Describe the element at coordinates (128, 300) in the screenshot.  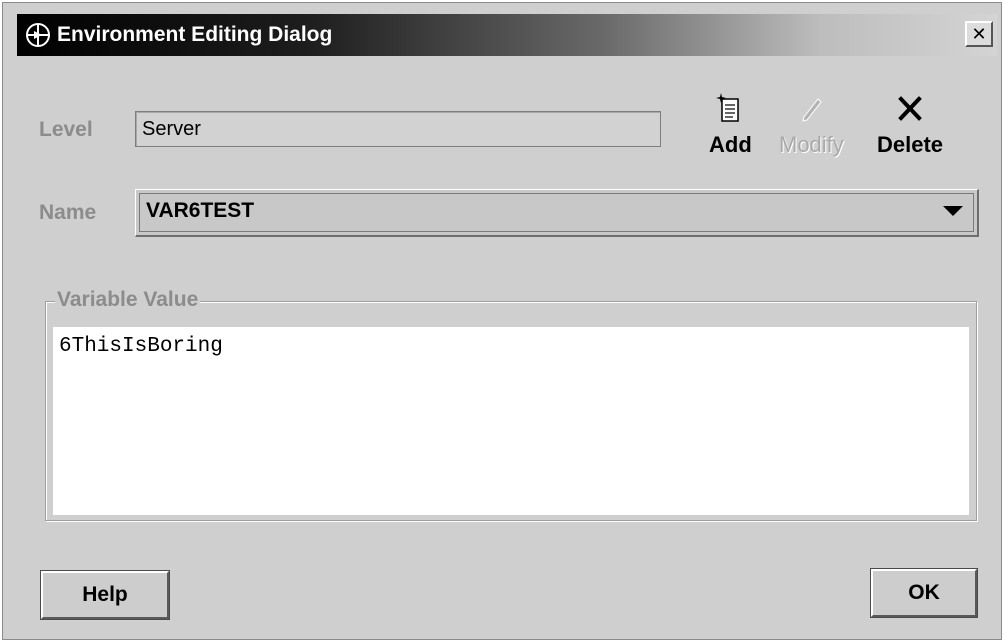
I see `variable-value-legend: Variable Value` at that location.